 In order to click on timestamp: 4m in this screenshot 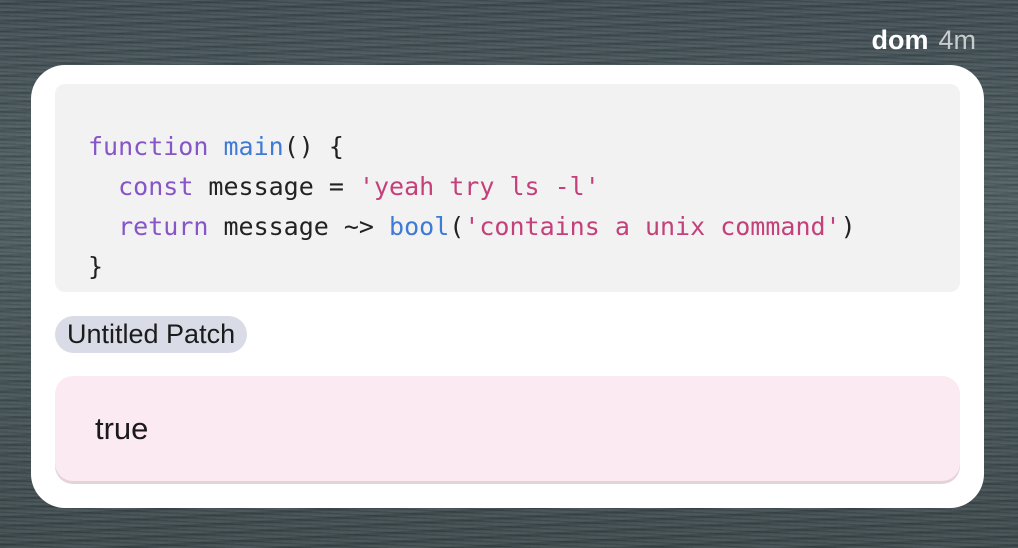, I will do `click(957, 40)`.